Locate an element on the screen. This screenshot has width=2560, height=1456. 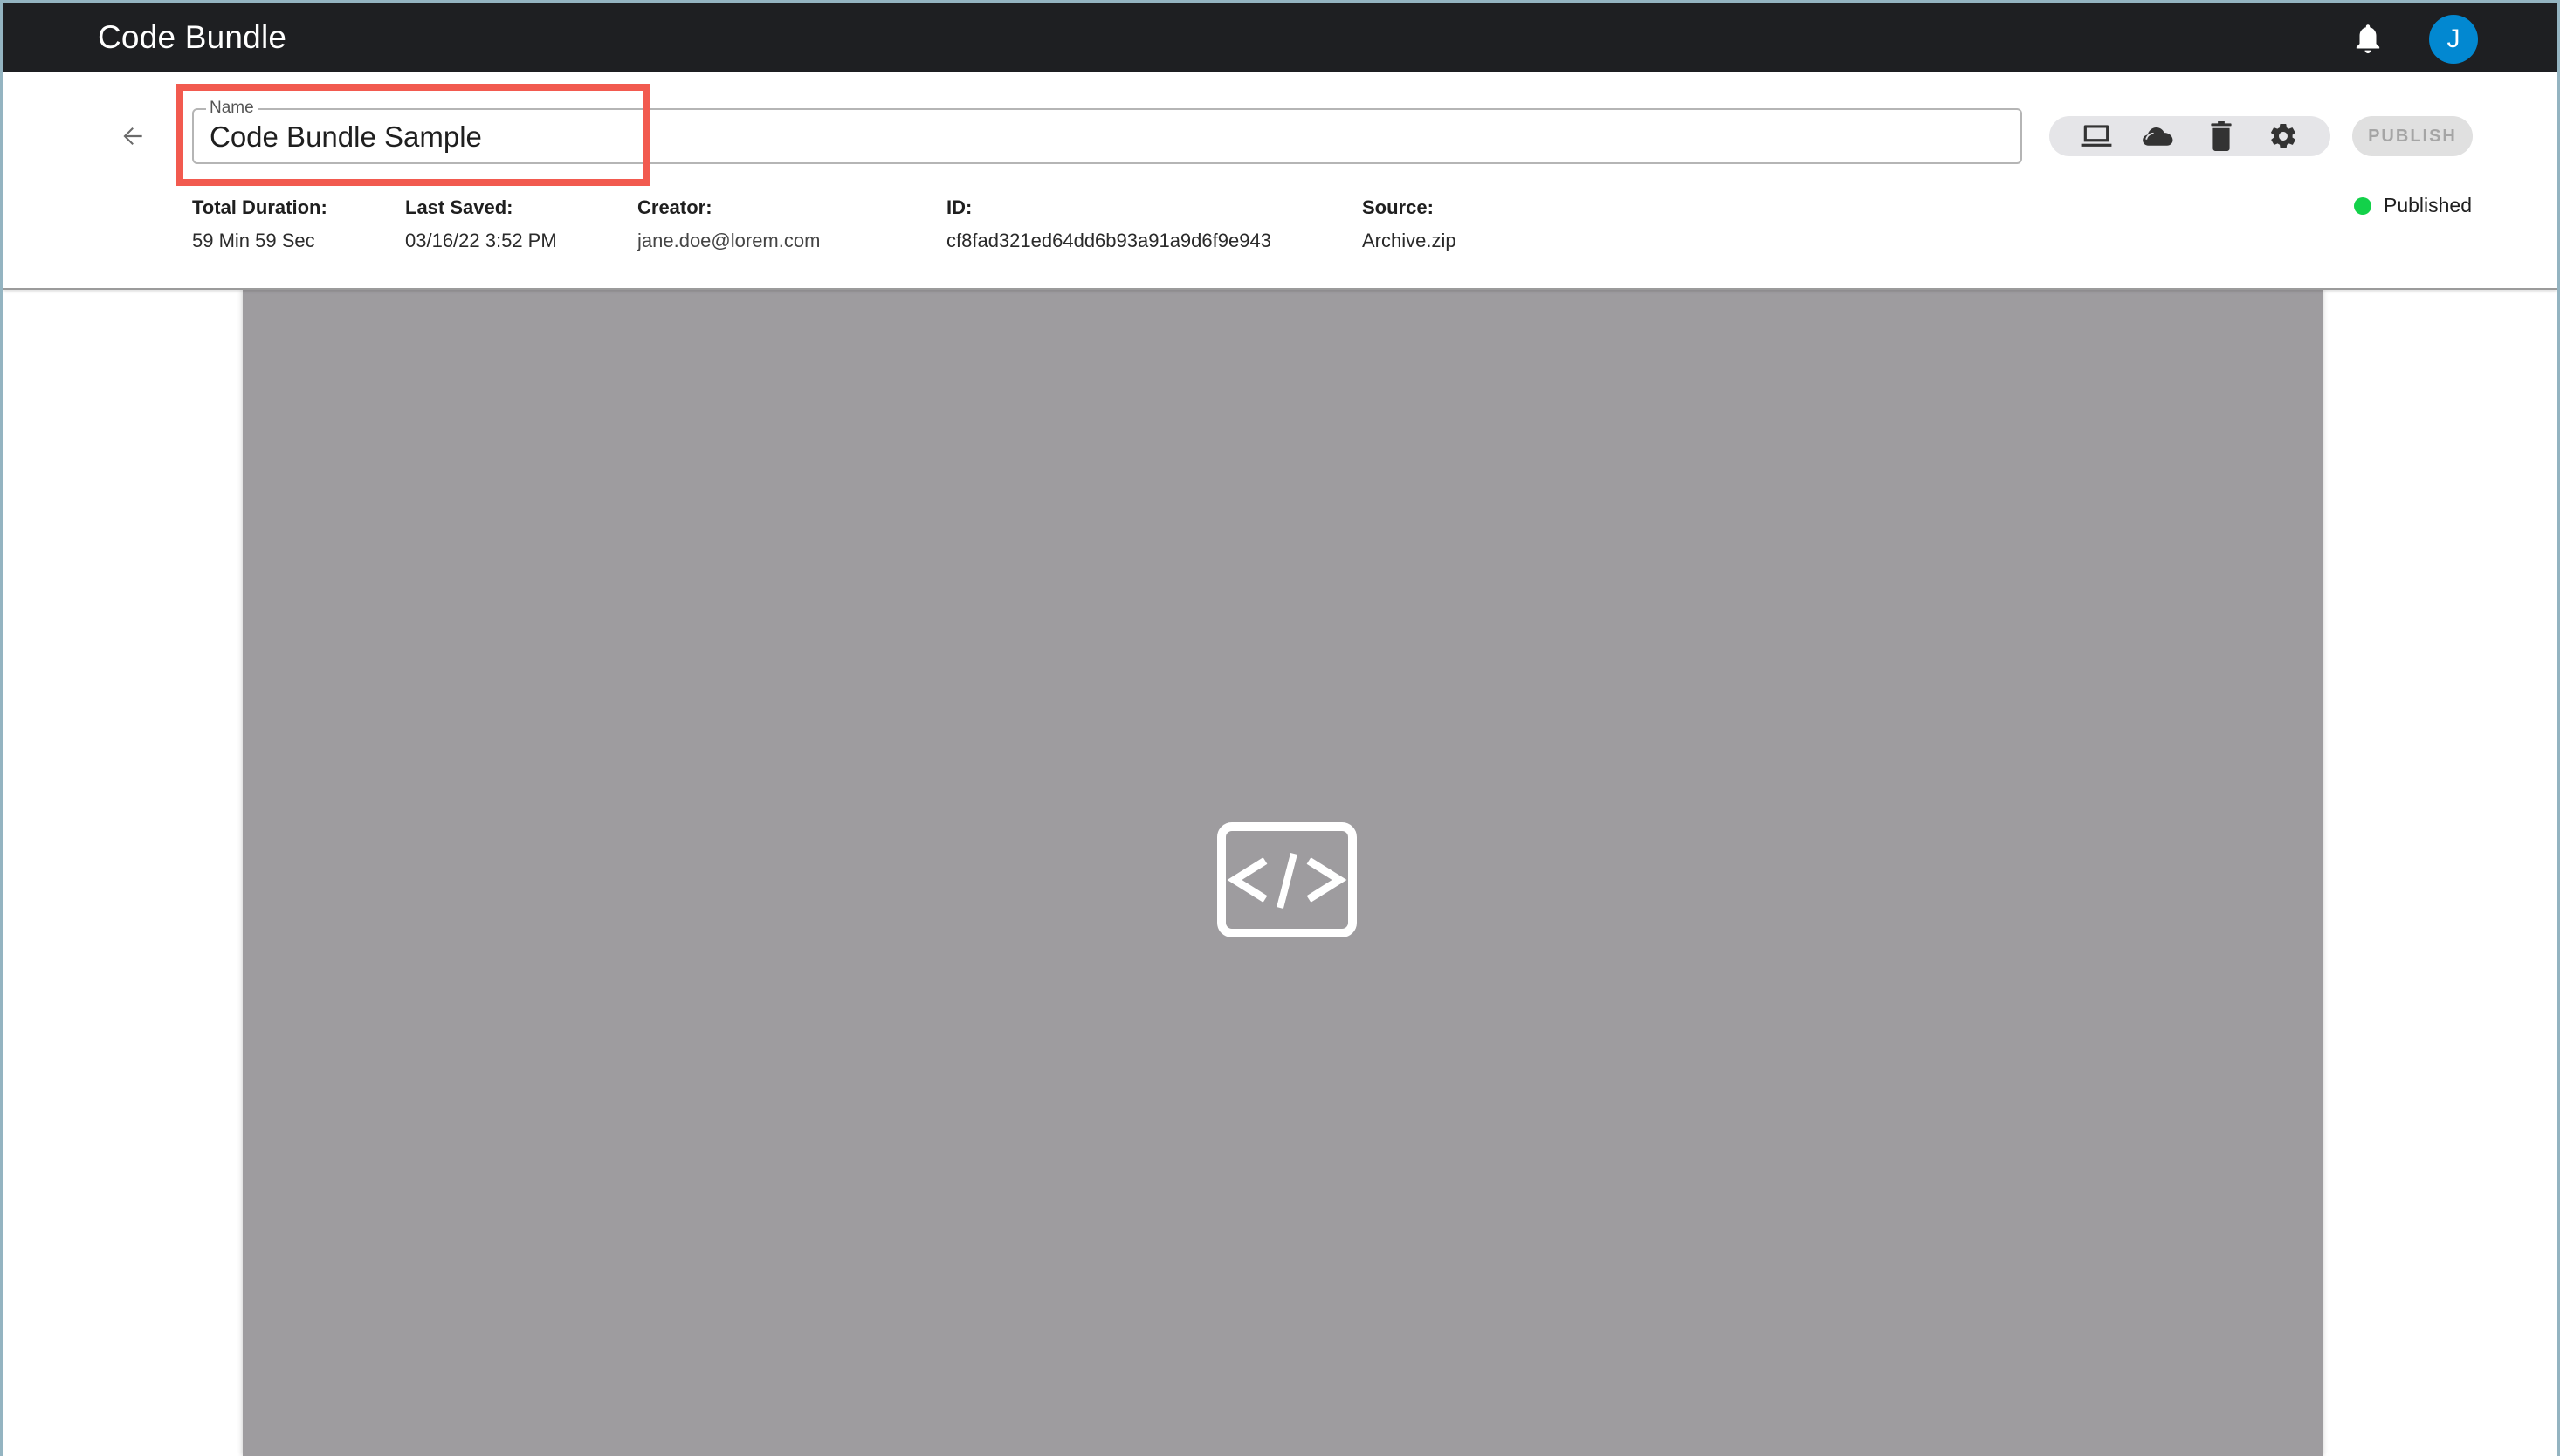
gear-icon is located at coordinates (2283, 136).